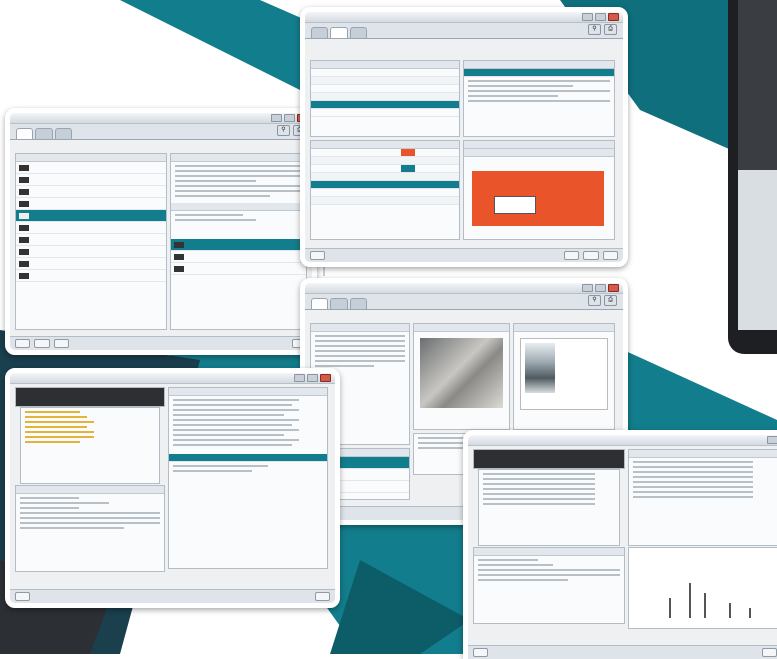 Image resolution: width=777 pixels, height=659 pixels. I want to click on dark-toolbar, so click(90, 397).